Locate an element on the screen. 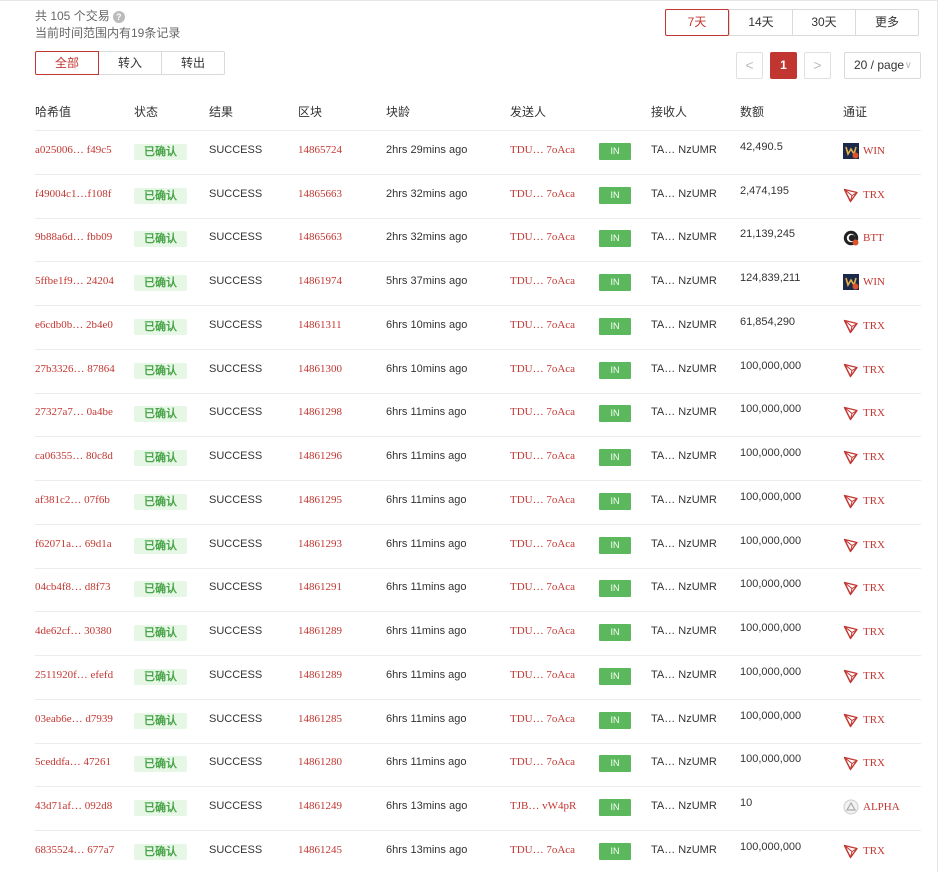 Image resolution: width=940 pixels, height=872 pixels. chevron-down-icon: ∨ is located at coordinates (908, 65).